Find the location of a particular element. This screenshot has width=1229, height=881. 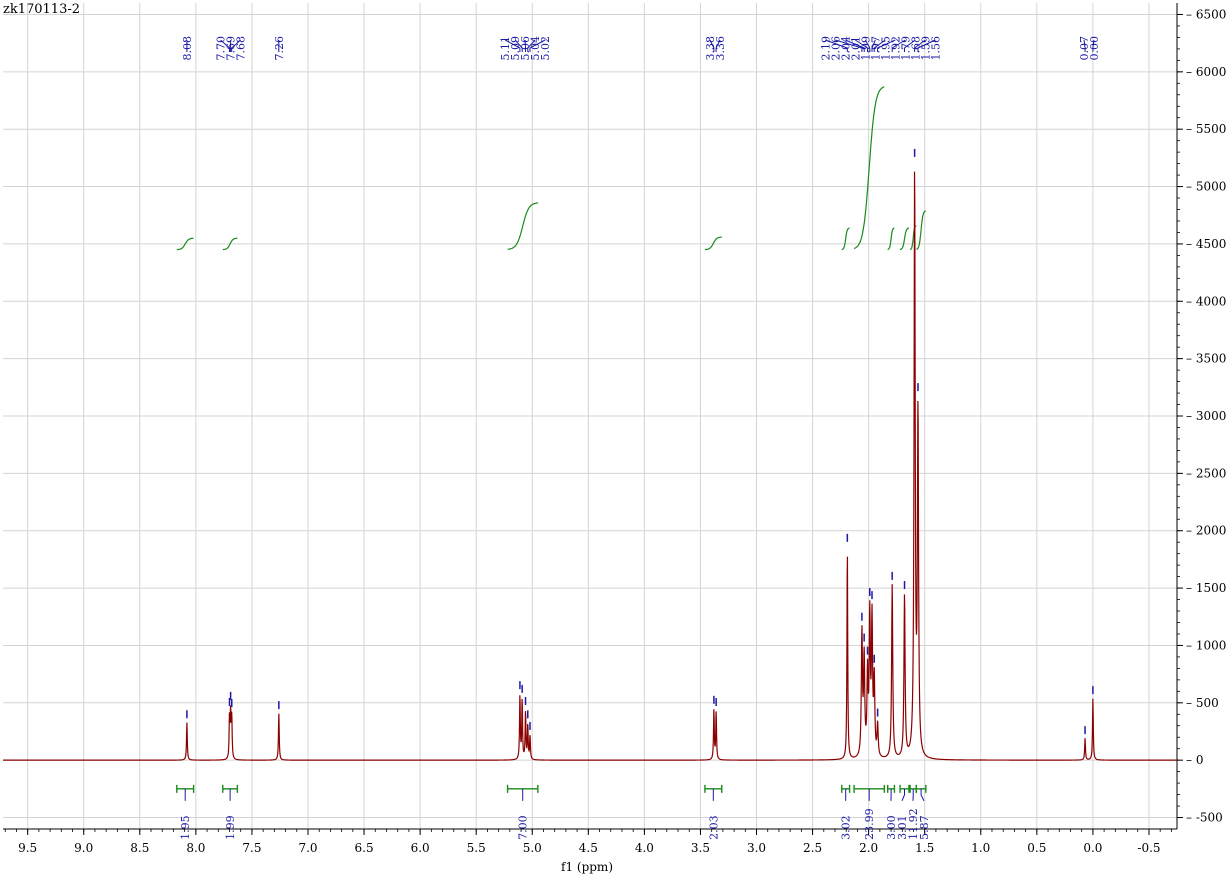

y-tick-label: – 2500 is located at coordinates (1206, 473).